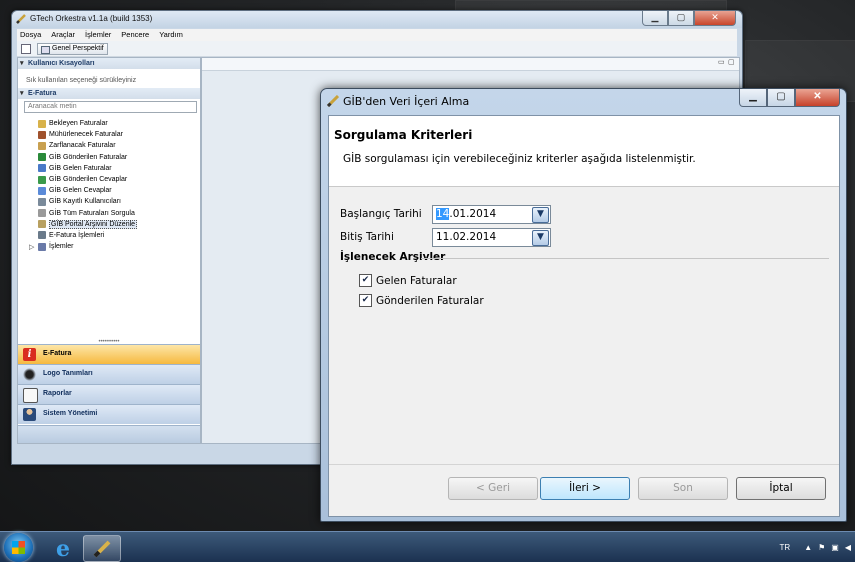 The width and height of the screenshot is (855, 562). I want to click on start-date-value: 14.01.2014, so click(466, 214).